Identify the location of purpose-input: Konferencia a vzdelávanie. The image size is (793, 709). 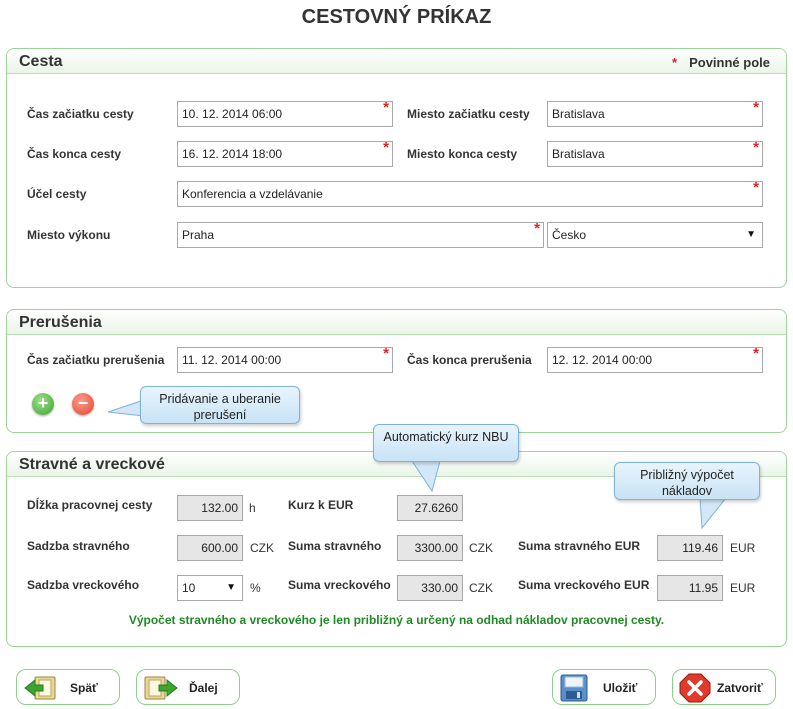
(470, 193).